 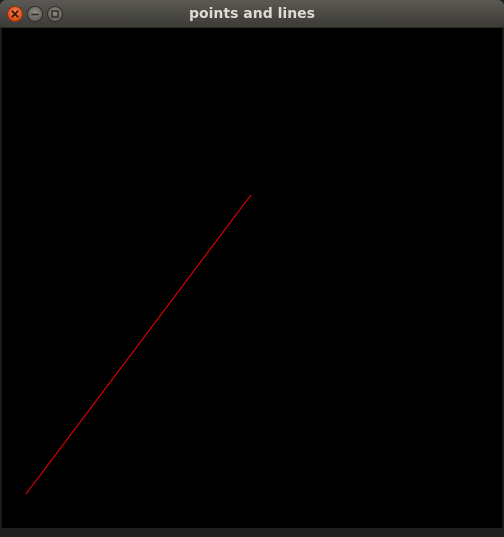 What do you see at coordinates (252, 532) in the screenshot?
I see `window-bottom-edge` at bounding box center [252, 532].